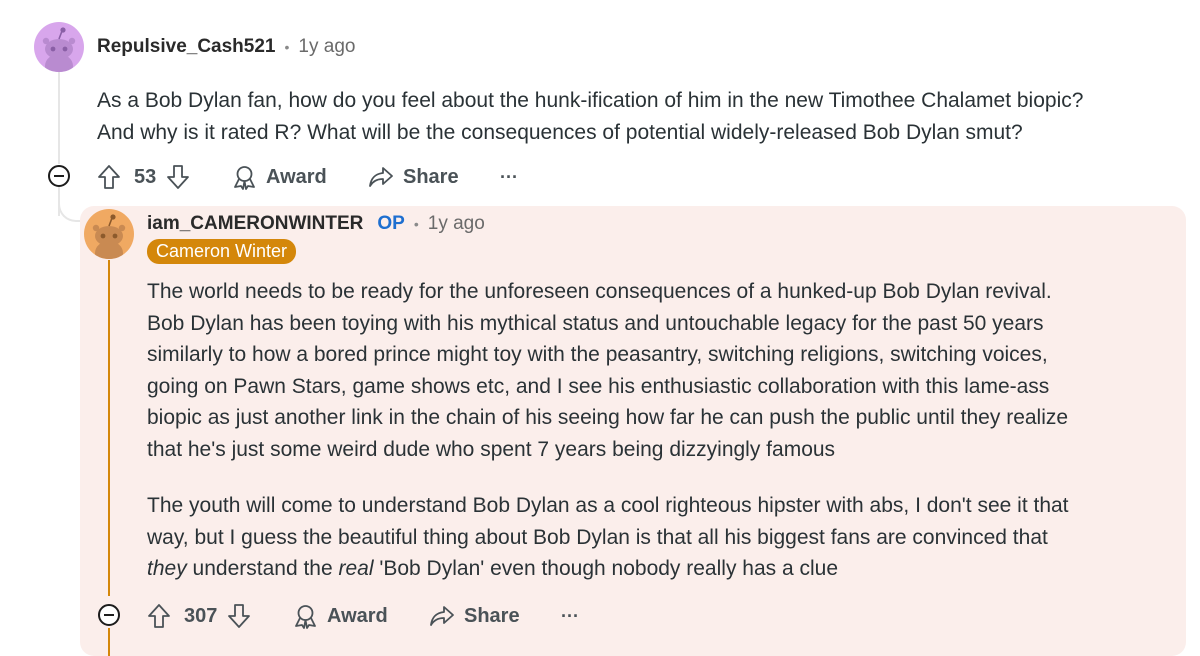  I want to click on user-flair: Cameron Winter, so click(222, 251).